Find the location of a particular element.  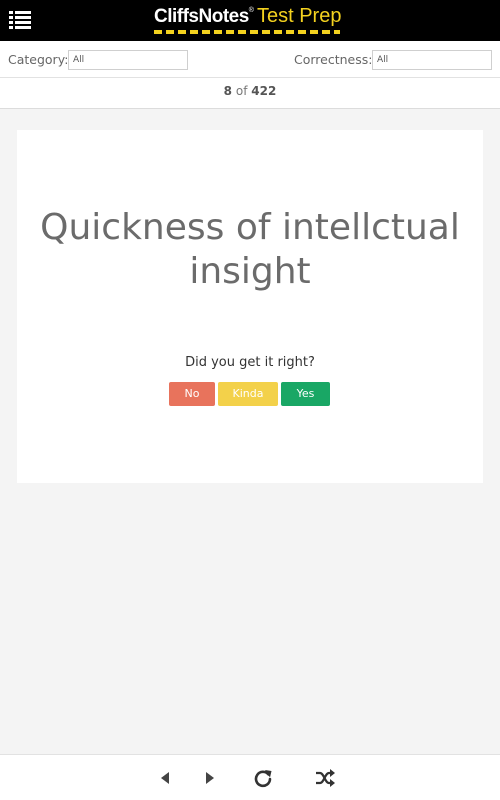

hamburger-menu-icon is located at coordinates (20, 19).